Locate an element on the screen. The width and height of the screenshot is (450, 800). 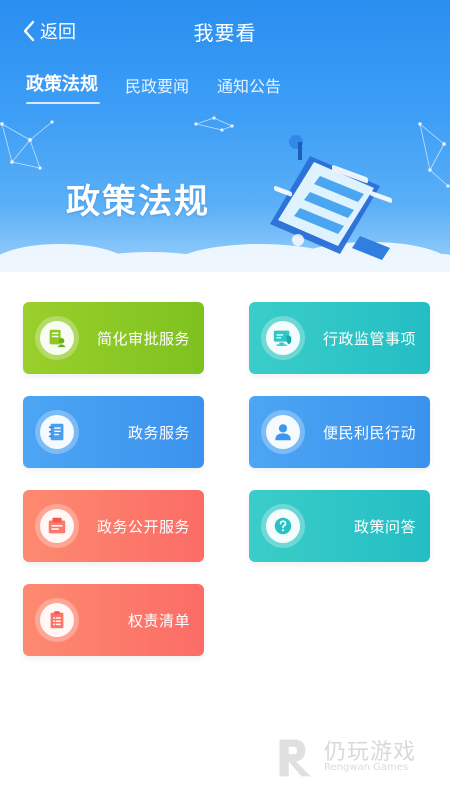
monitor-shield-icon is located at coordinates (282, 338).